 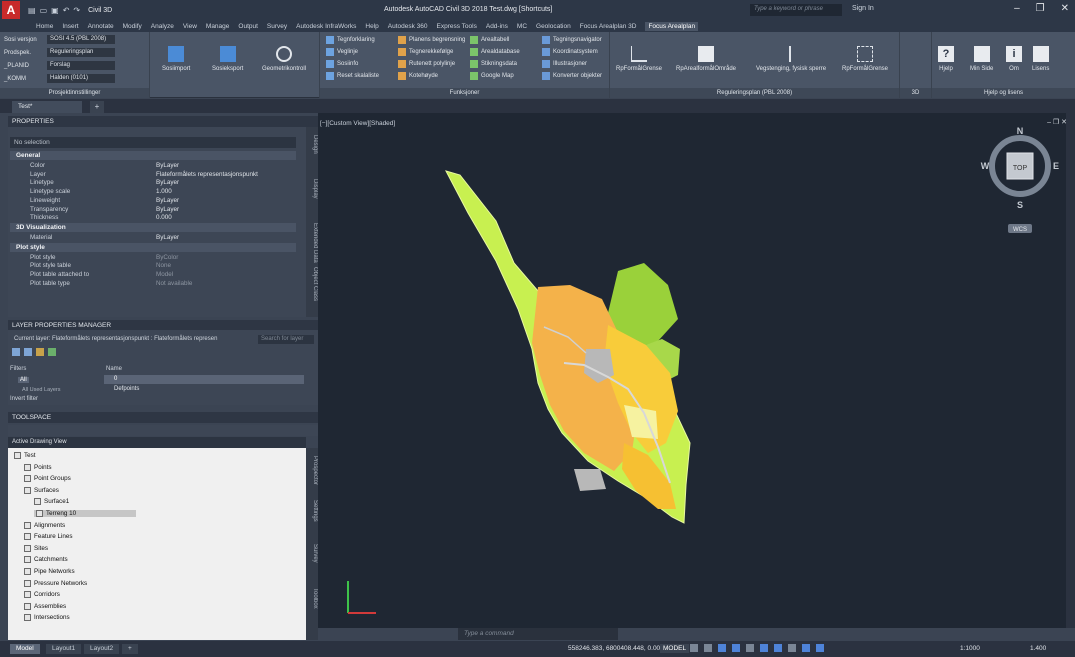 I want to click on object-snap-icon, so click(x=764, y=648).